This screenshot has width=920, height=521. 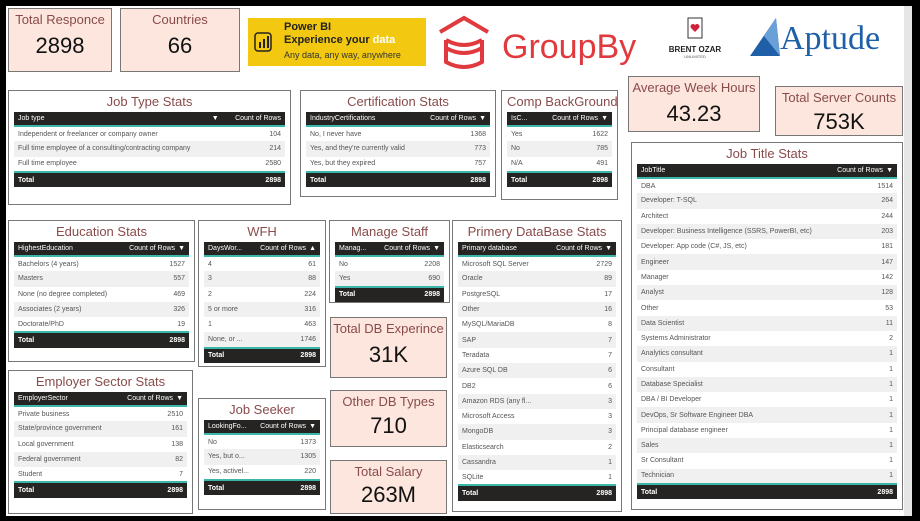 I want to click on table-row: Teradata 7, so click(x=537, y=355).